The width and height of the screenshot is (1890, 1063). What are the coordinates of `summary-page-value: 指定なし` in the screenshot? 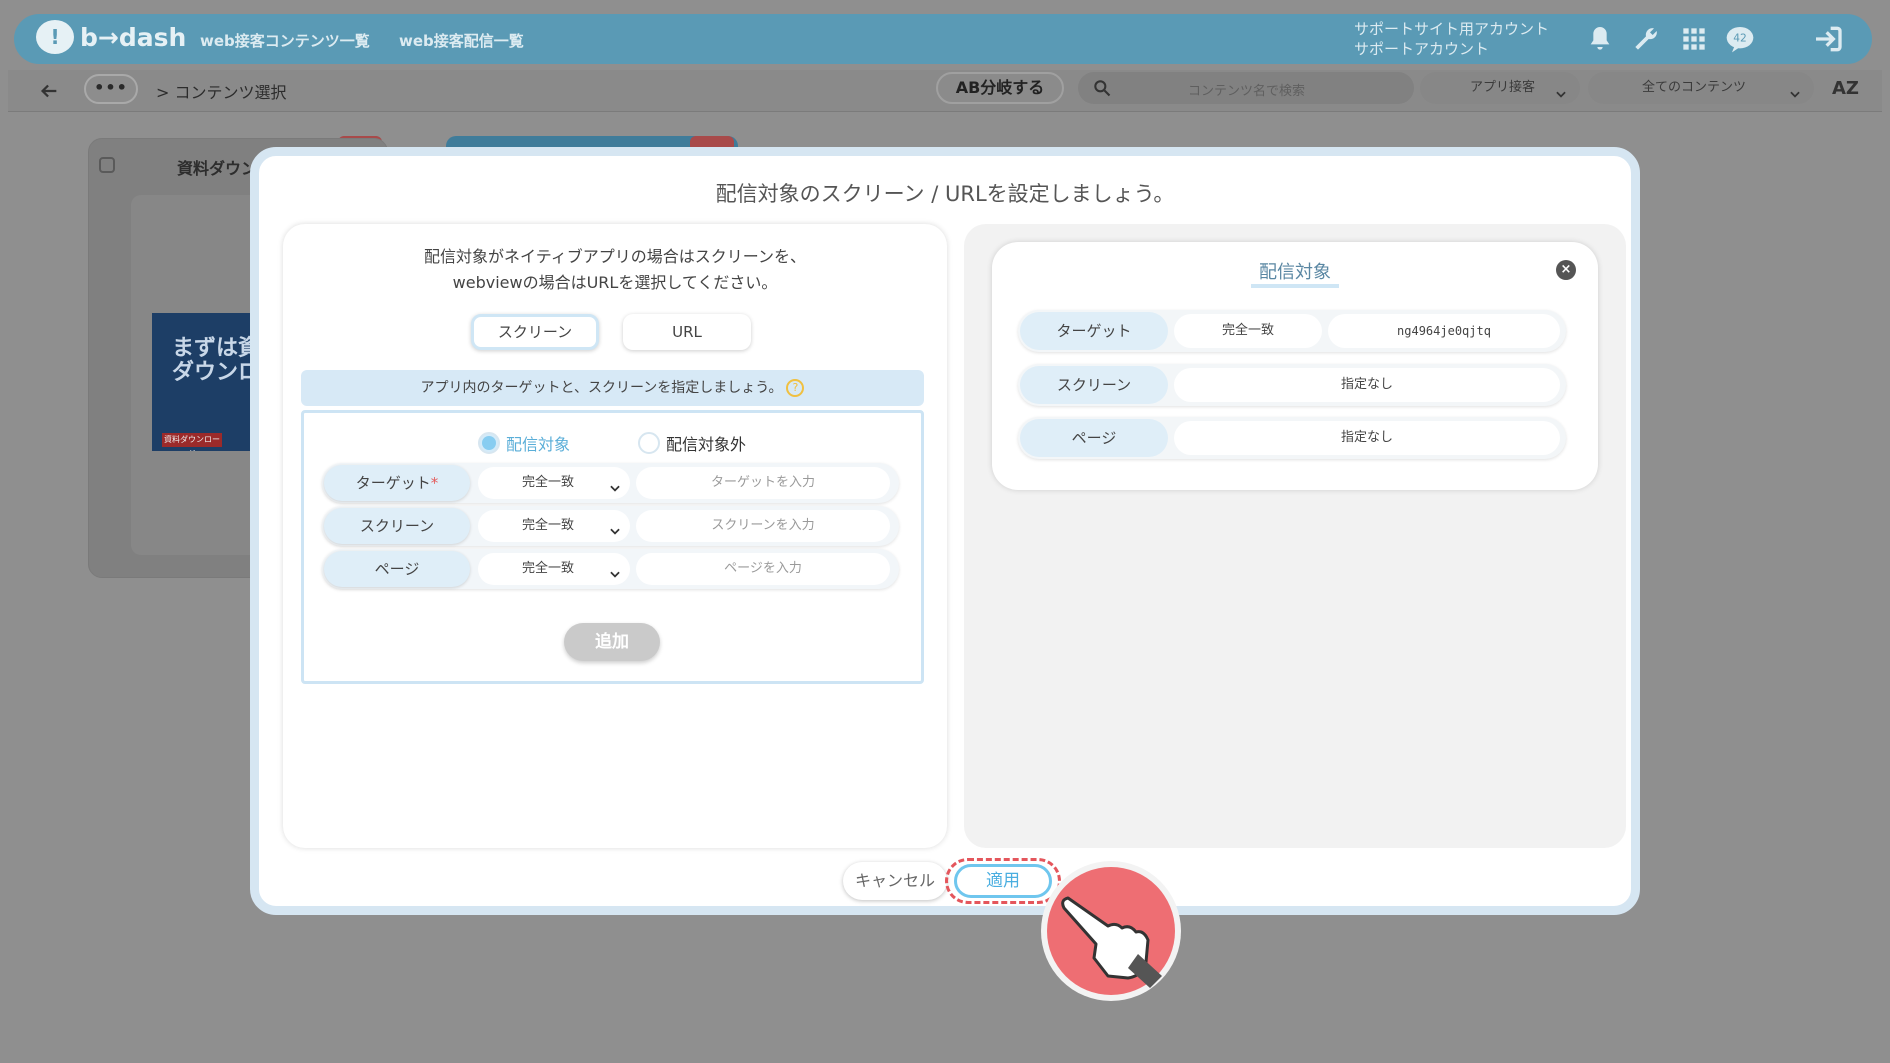 It's located at (1367, 438).